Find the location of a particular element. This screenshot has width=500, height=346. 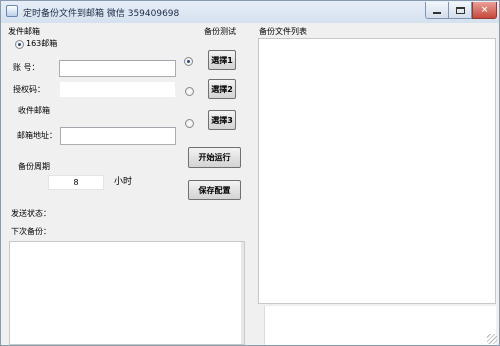

address-label: 邮箱地址： is located at coordinates (37, 135).